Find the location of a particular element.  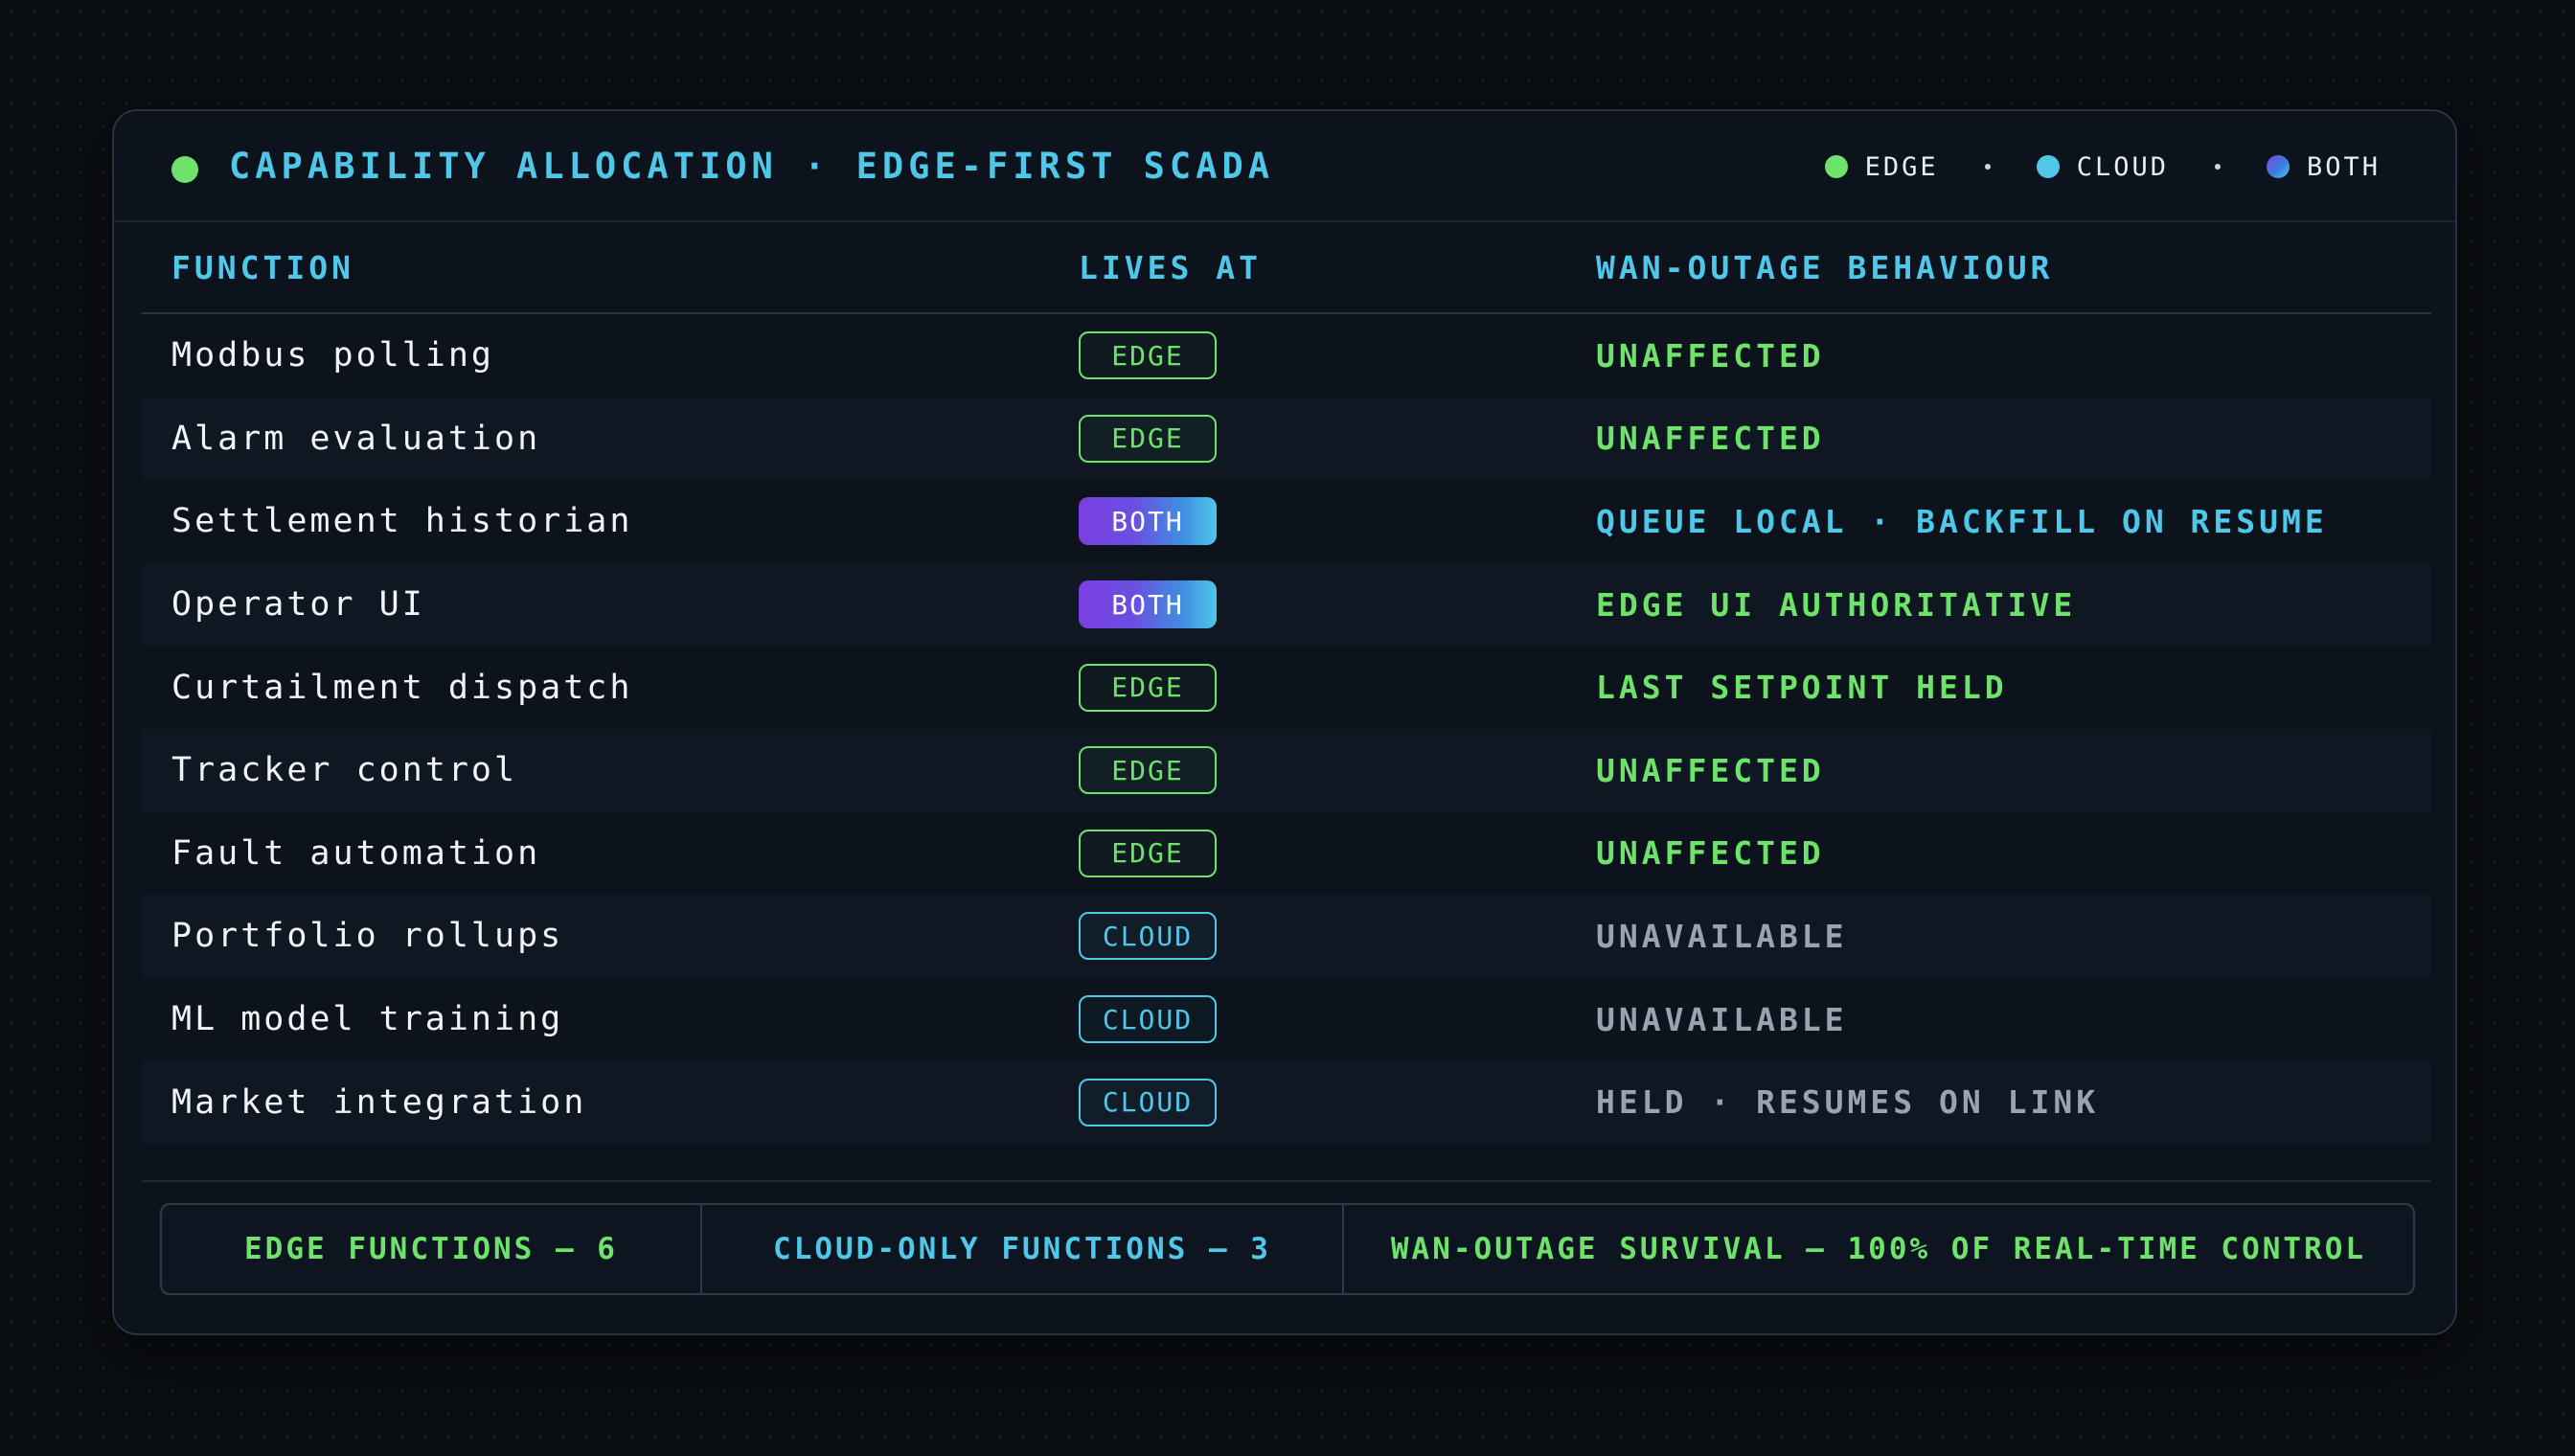

function-name: Fault automation is located at coordinates (356, 853).